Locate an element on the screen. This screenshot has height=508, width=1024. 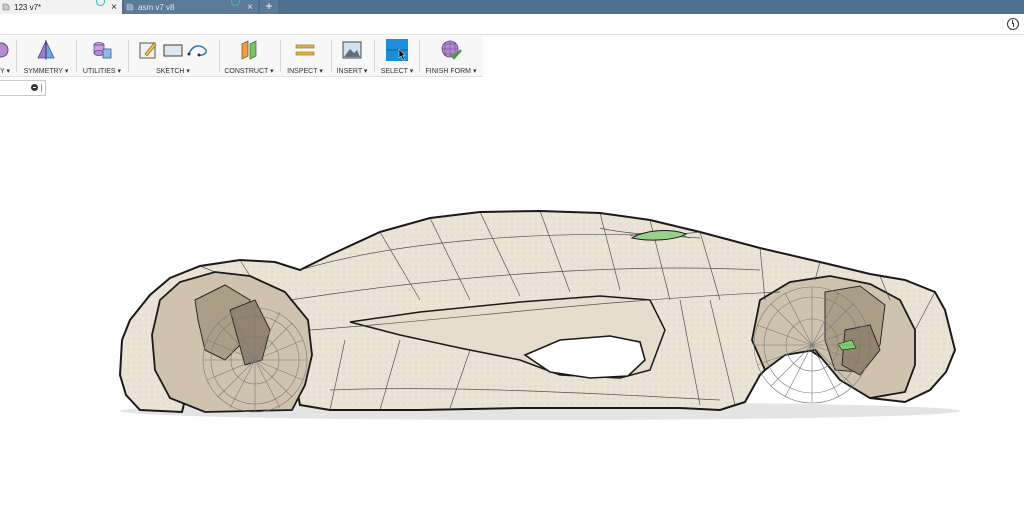
select-label: SELECT ▾ is located at coordinates (397, 71).